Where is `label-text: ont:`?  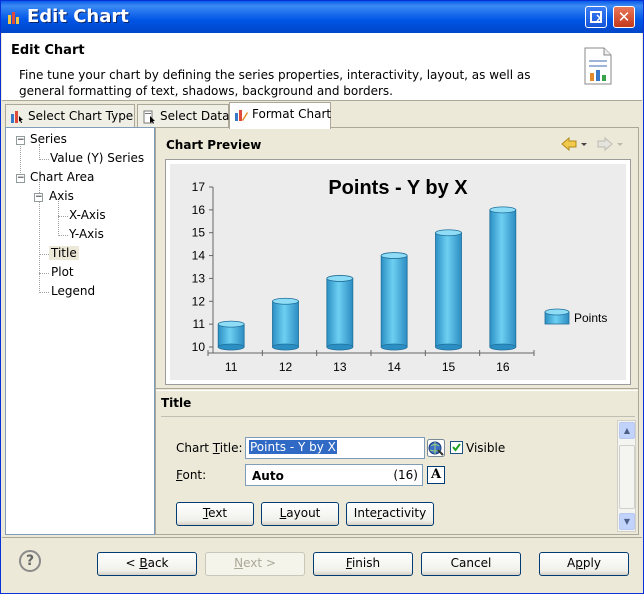 label-text: ont: is located at coordinates (194, 475).